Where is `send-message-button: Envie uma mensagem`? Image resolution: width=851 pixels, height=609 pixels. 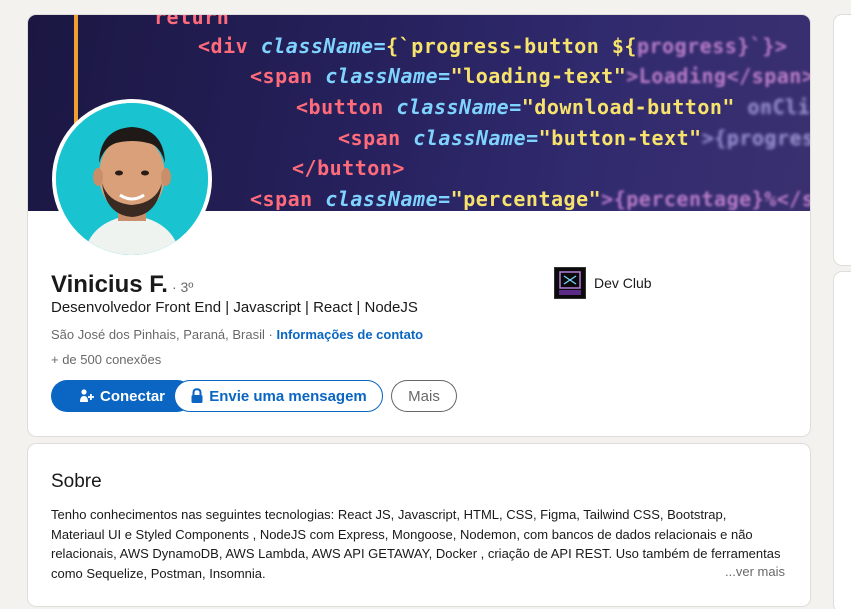 send-message-button: Envie uma mensagem is located at coordinates (278, 396).